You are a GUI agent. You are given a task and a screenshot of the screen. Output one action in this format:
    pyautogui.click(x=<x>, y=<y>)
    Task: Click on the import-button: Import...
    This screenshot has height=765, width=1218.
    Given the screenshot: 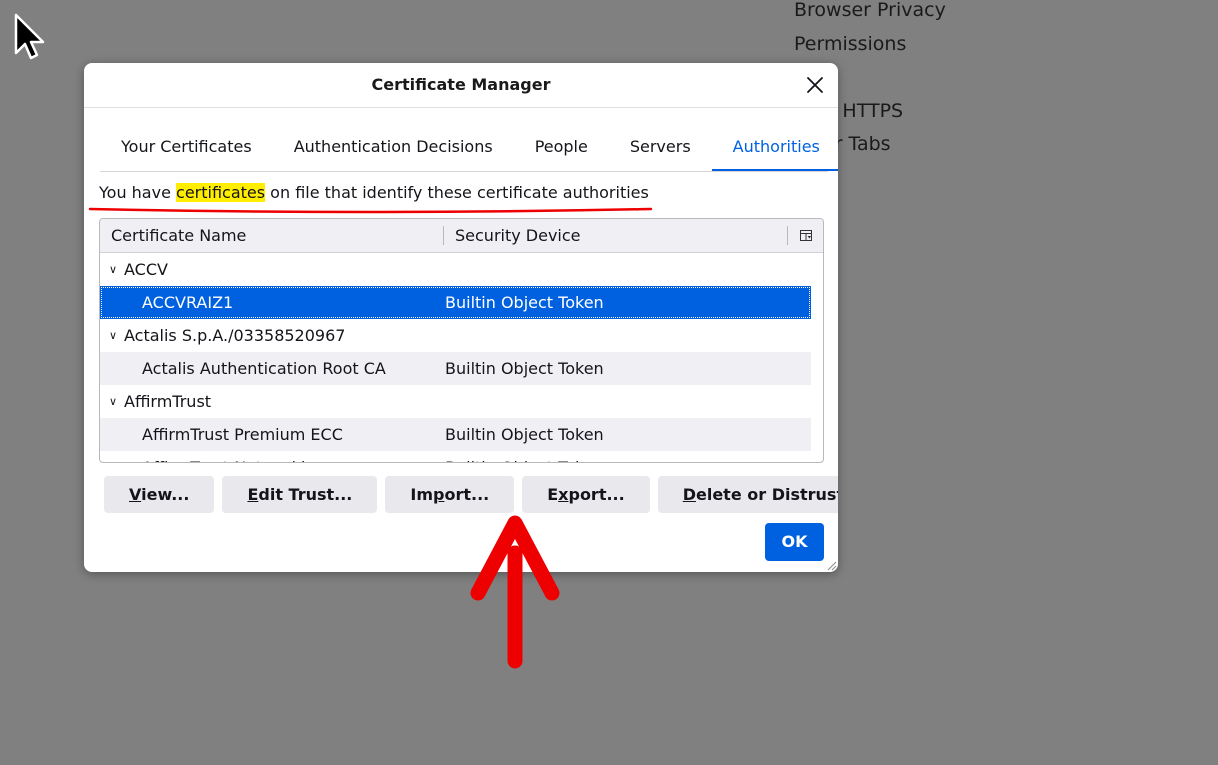 What is the action you would take?
    pyautogui.click(x=450, y=494)
    